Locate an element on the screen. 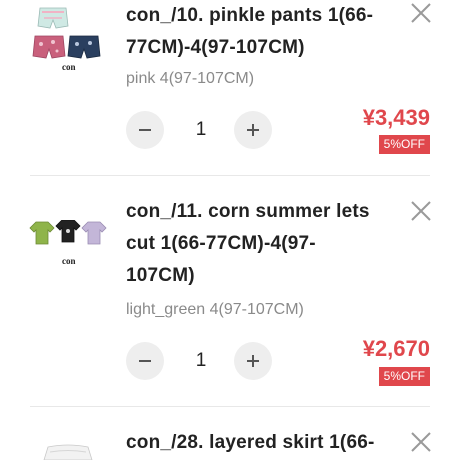 The height and width of the screenshot is (465, 460). skirt-product-image is located at coordinates (68, 452).